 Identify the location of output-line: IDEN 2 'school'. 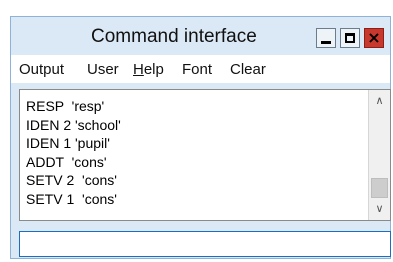
(73, 124).